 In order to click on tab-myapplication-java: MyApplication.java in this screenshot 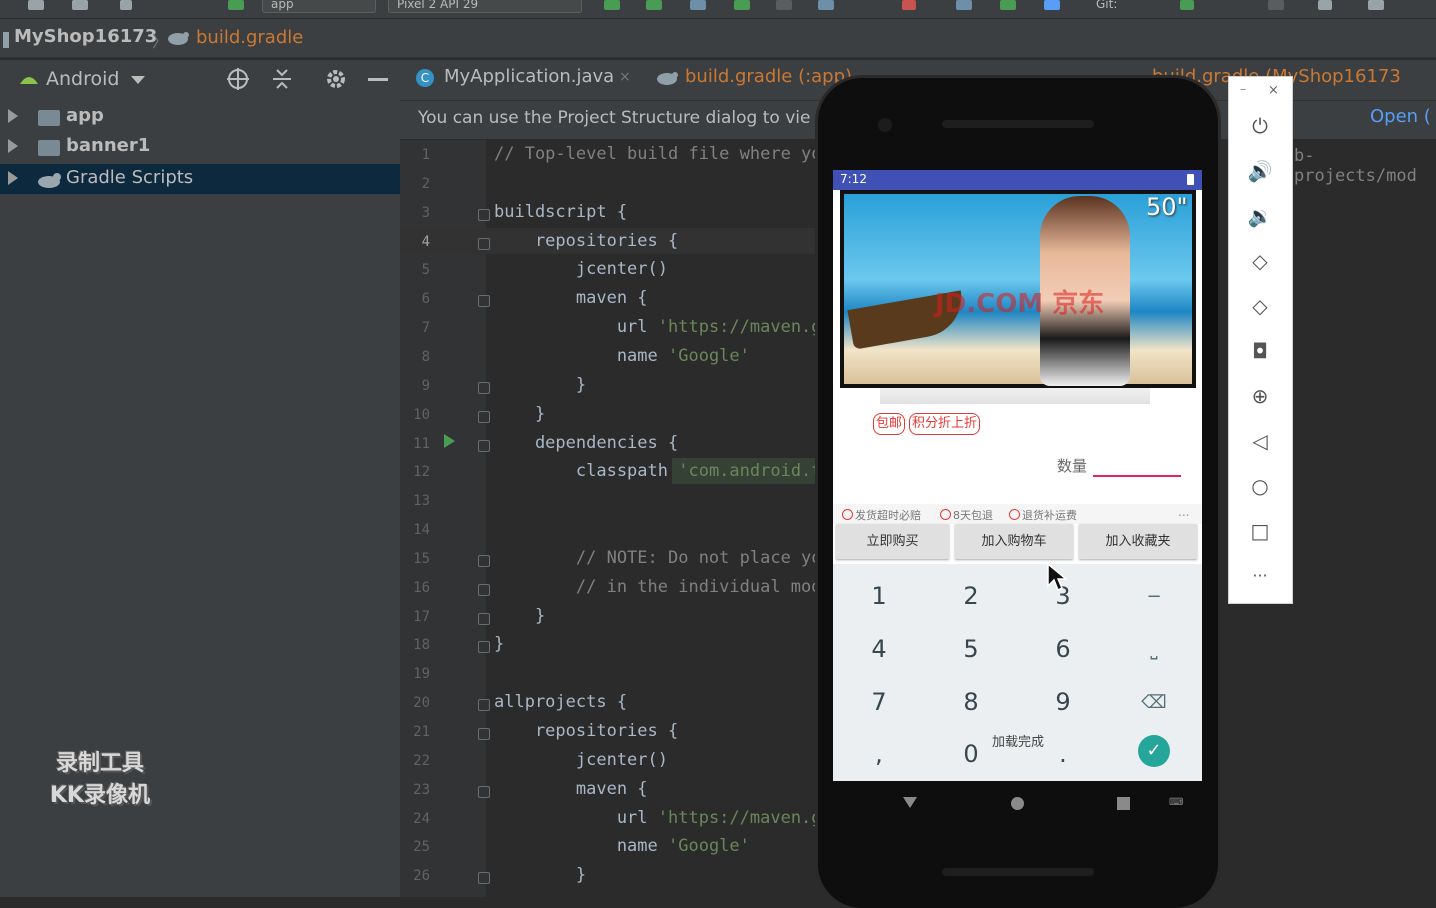, I will do `click(529, 76)`.